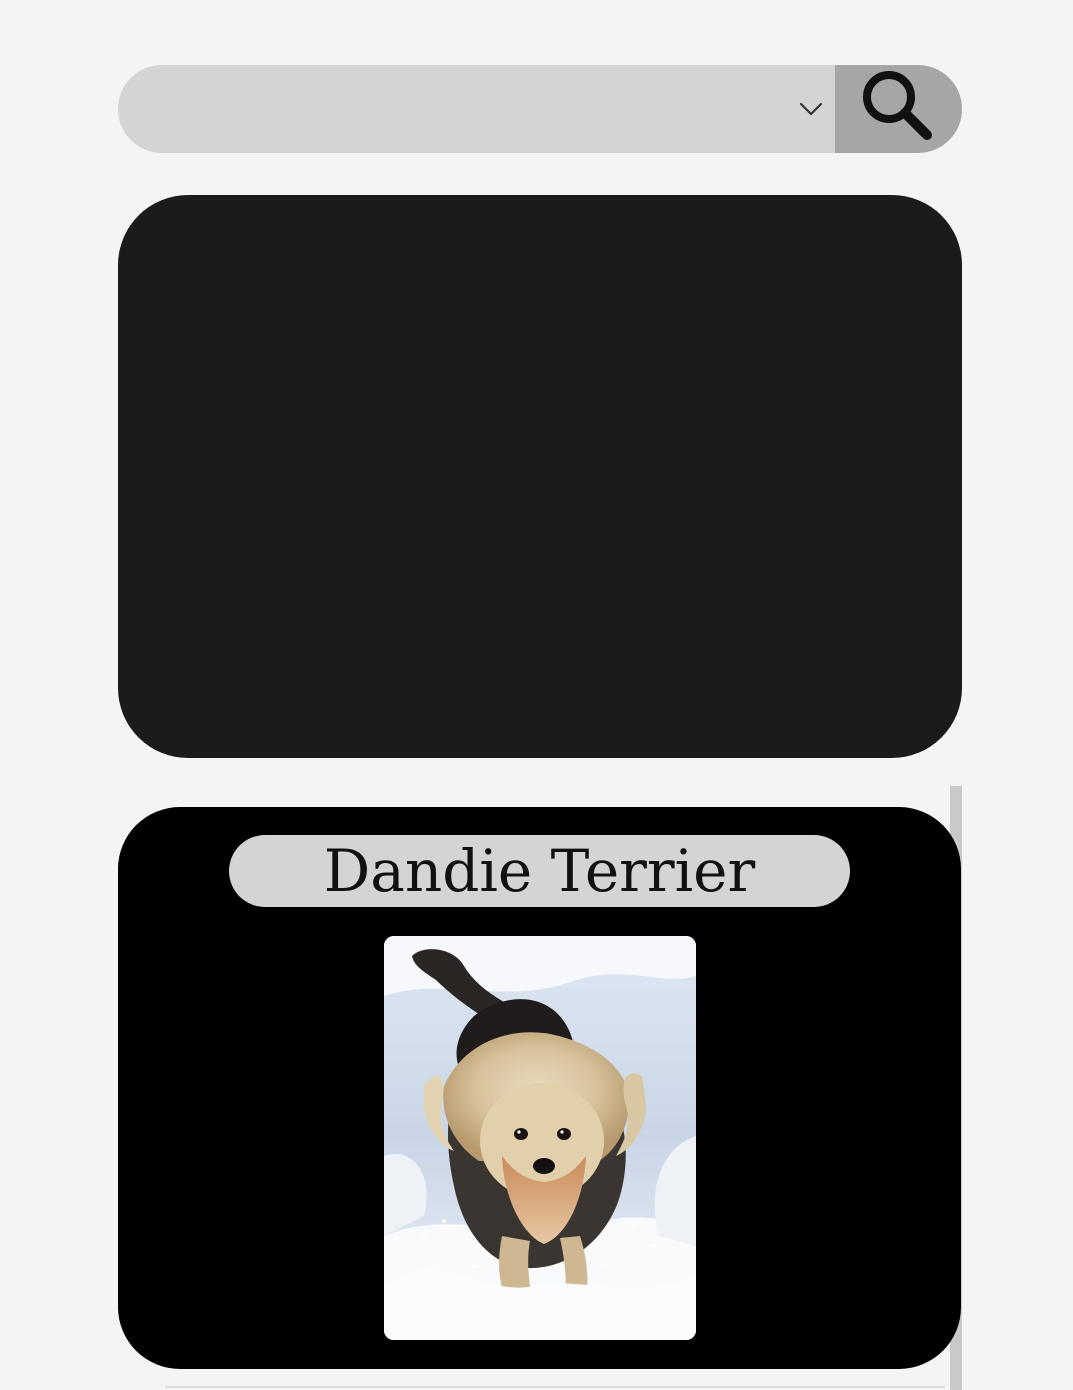  Describe the element at coordinates (540, 1138) in the screenshot. I see `breed-photo` at that location.